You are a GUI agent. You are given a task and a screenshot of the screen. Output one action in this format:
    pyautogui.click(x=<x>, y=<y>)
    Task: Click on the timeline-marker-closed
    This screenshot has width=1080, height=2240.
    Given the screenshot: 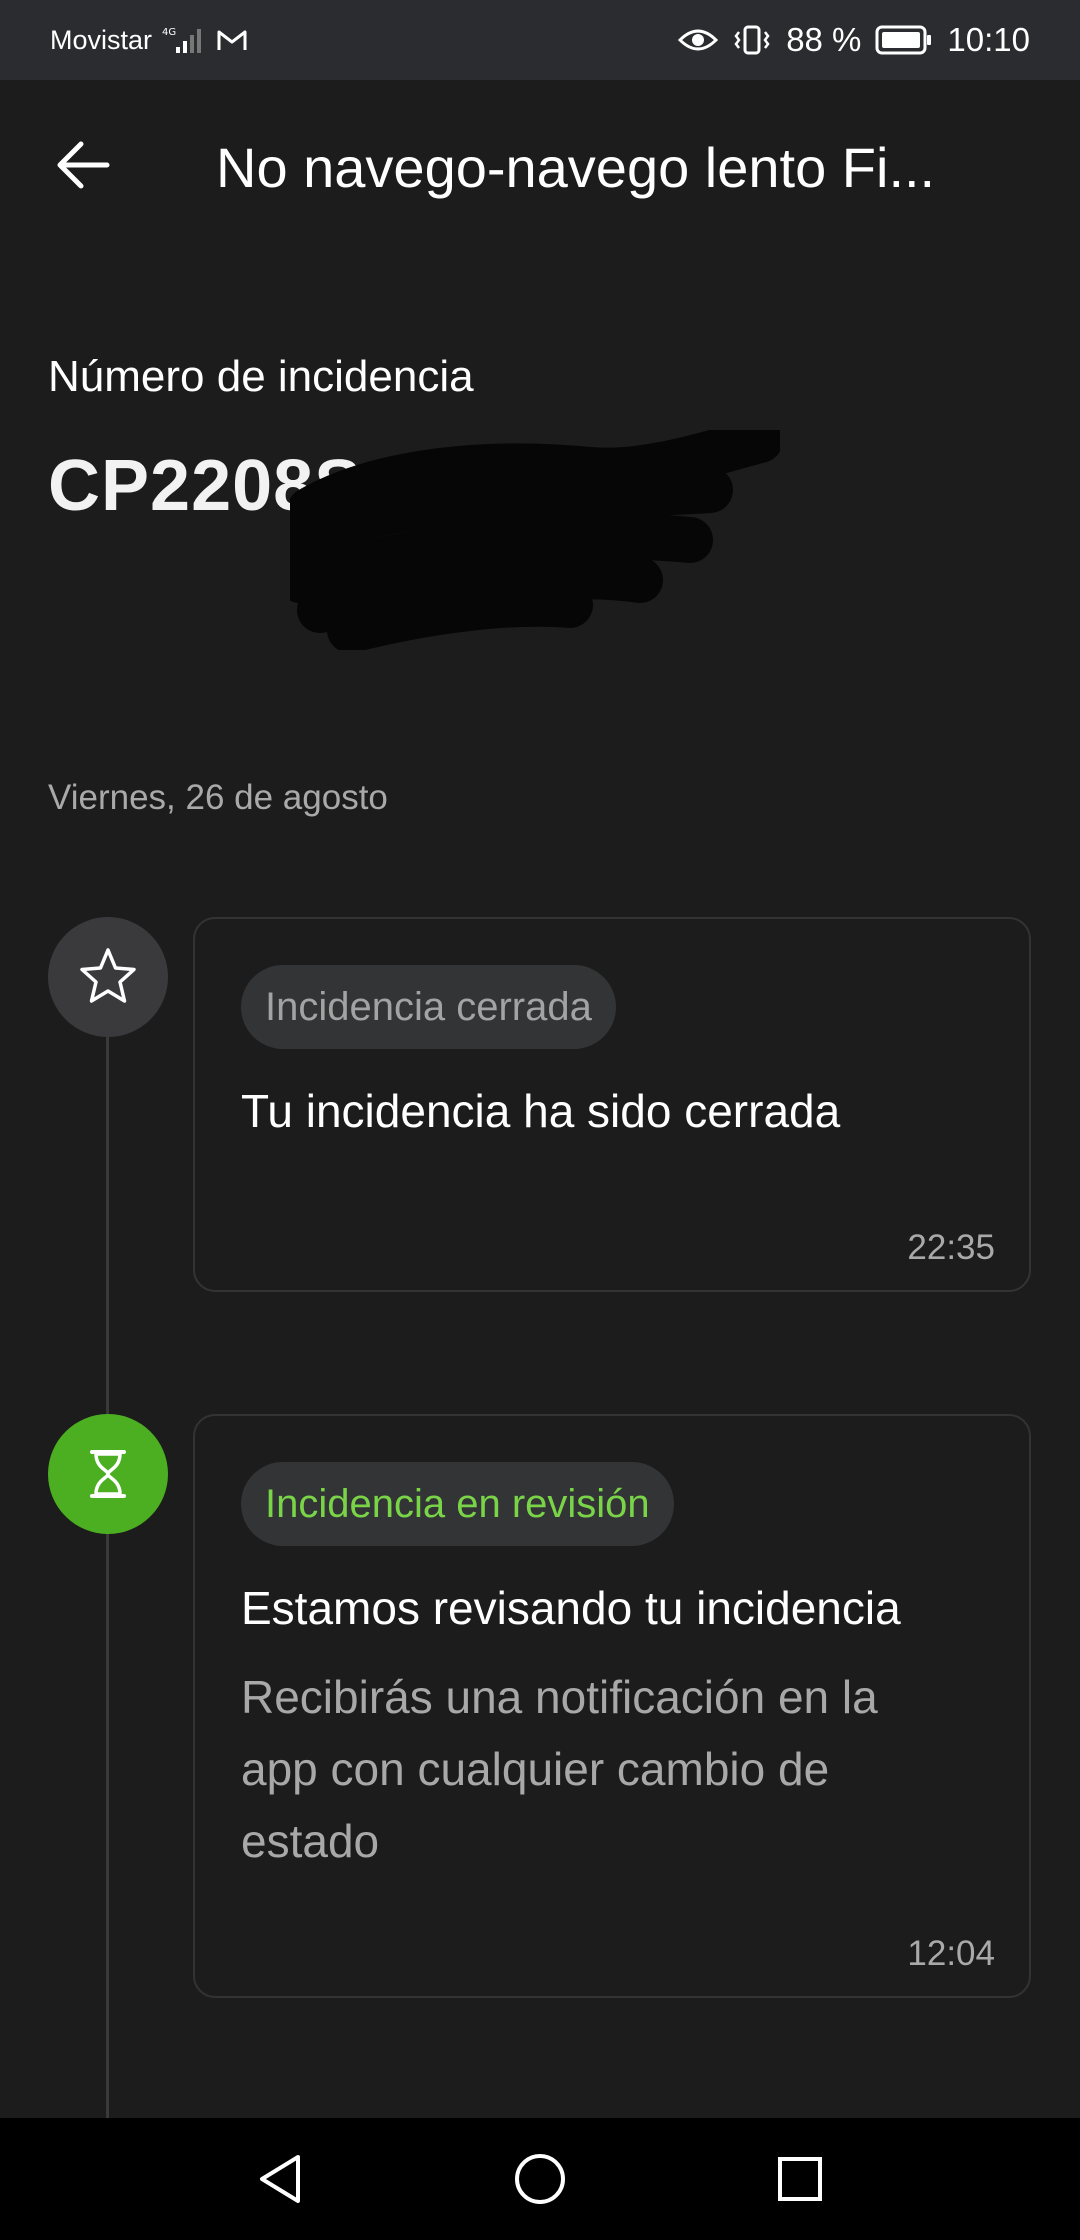 What is the action you would take?
    pyautogui.click(x=108, y=977)
    